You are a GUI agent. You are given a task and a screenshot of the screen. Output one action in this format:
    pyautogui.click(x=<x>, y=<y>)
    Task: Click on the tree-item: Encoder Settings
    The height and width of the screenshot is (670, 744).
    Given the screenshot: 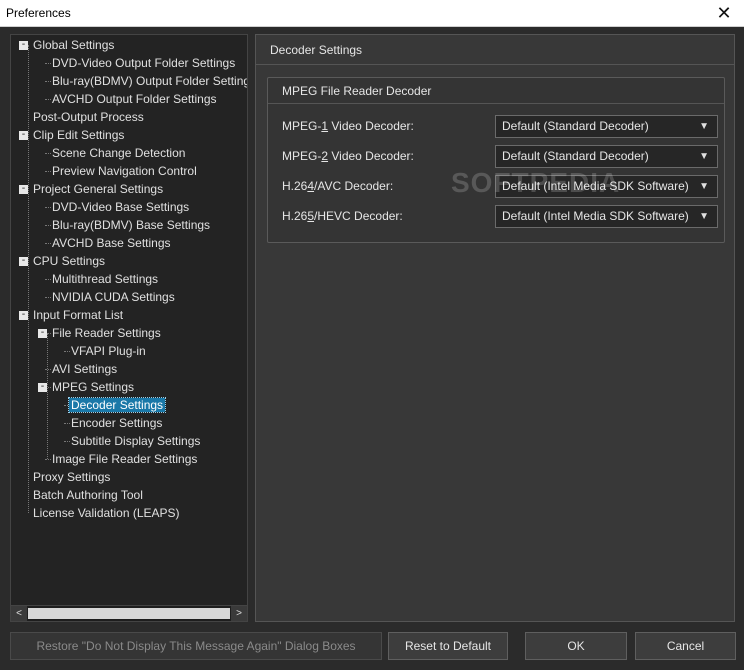 What is the action you would take?
    pyautogui.click(x=116, y=423)
    